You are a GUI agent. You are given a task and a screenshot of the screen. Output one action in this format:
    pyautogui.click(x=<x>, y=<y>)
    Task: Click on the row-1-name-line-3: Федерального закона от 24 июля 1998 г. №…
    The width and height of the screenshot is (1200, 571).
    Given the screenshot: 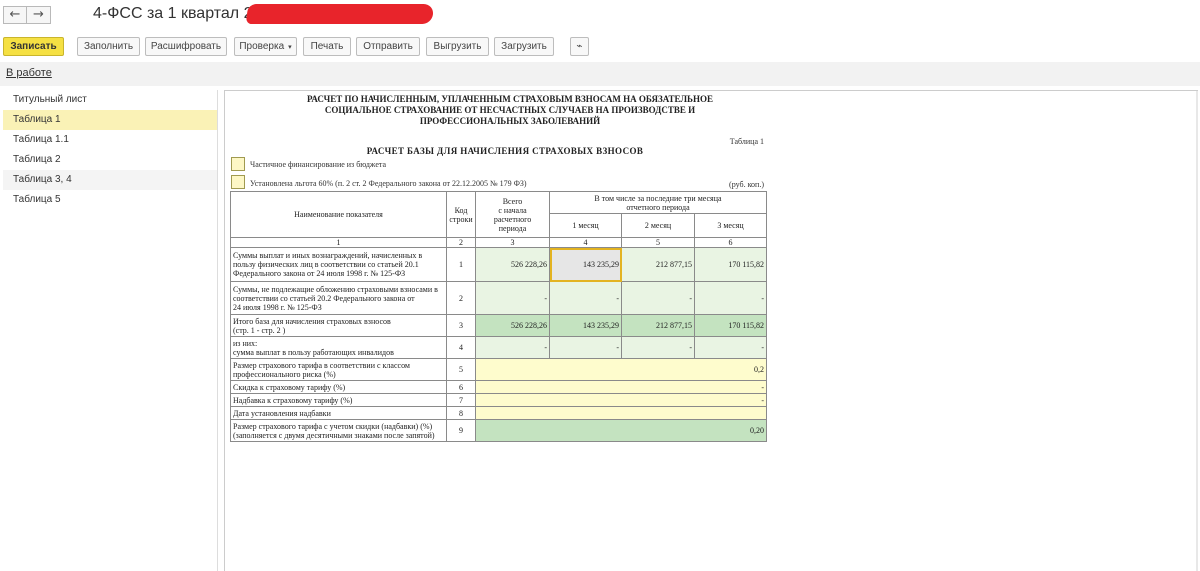 What is the action you would take?
    pyautogui.click(x=319, y=273)
    